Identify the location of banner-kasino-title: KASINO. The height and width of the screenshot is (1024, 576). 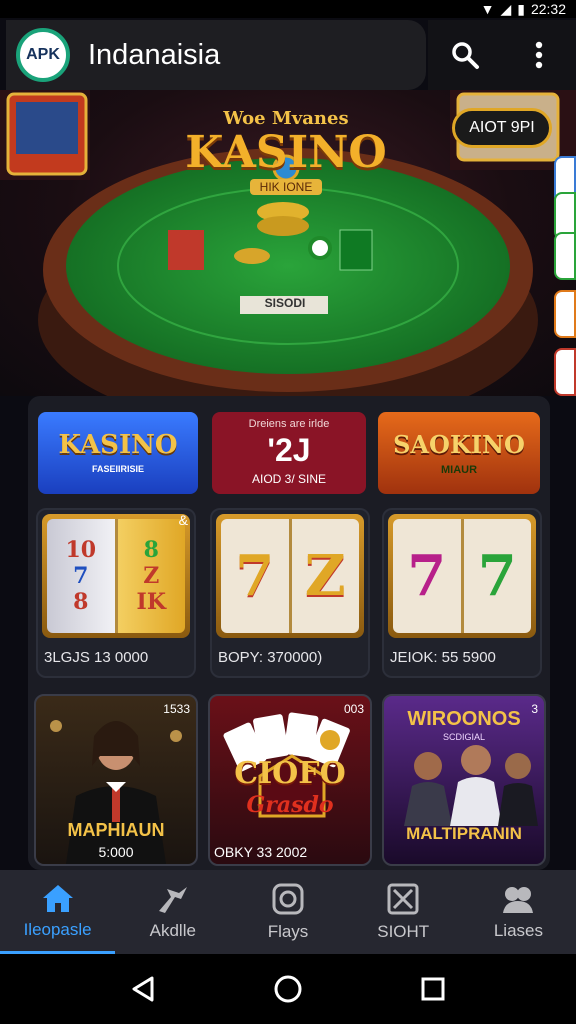
(118, 445).